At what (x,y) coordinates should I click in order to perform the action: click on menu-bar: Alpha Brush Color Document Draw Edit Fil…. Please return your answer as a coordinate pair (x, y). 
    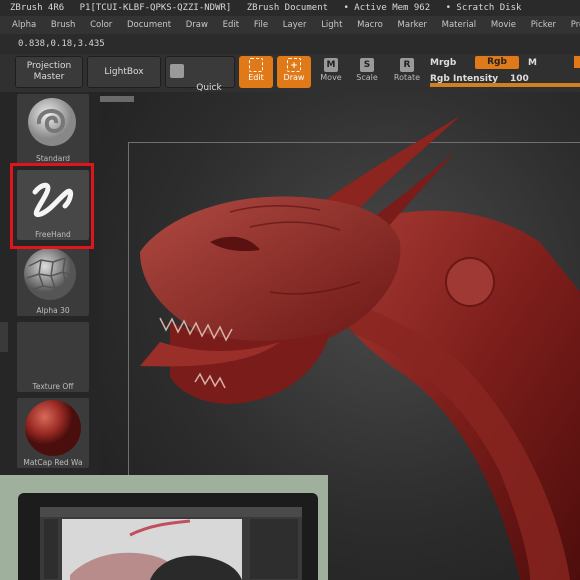
    Looking at the image, I should click on (290, 25).